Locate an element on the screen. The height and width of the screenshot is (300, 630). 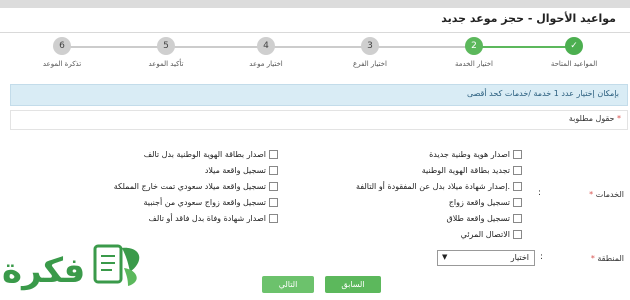
region-selected-value: اختيار is located at coordinates (519, 257).